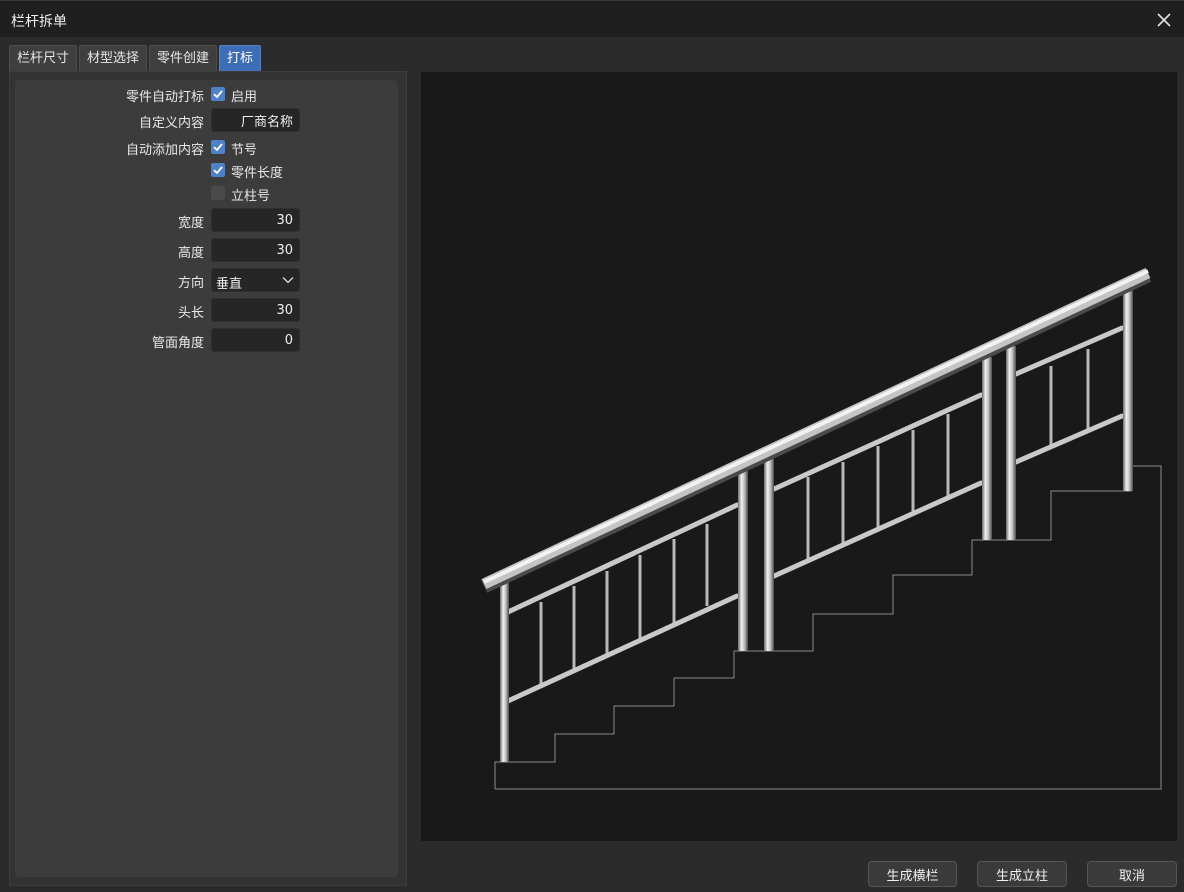 This screenshot has height=892, width=1184. Describe the element at coordinates (255, 250) in the screenshot. I see `height-input` at that location.